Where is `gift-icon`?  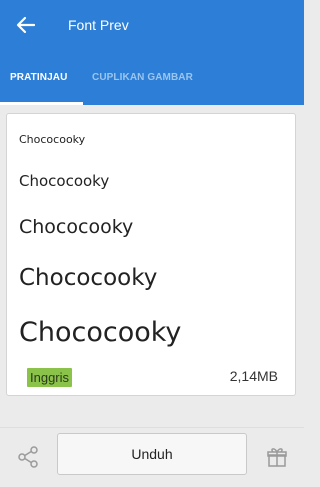
gift-icon is located at coordinates (277, 457).